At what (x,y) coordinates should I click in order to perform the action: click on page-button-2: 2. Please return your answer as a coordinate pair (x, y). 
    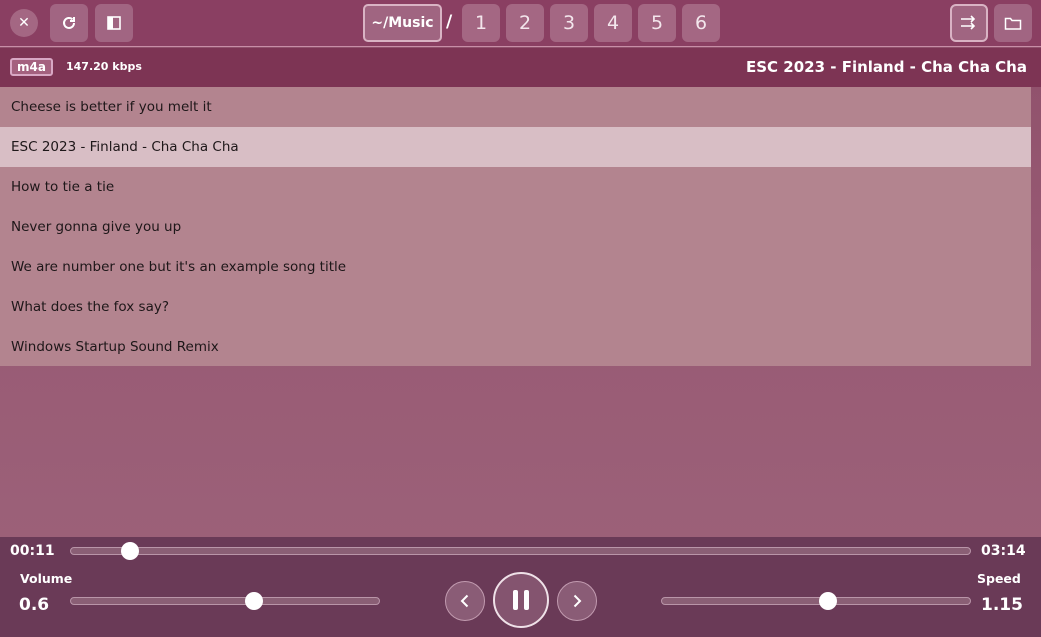
    Looking at the image, I should click on (525, 23).